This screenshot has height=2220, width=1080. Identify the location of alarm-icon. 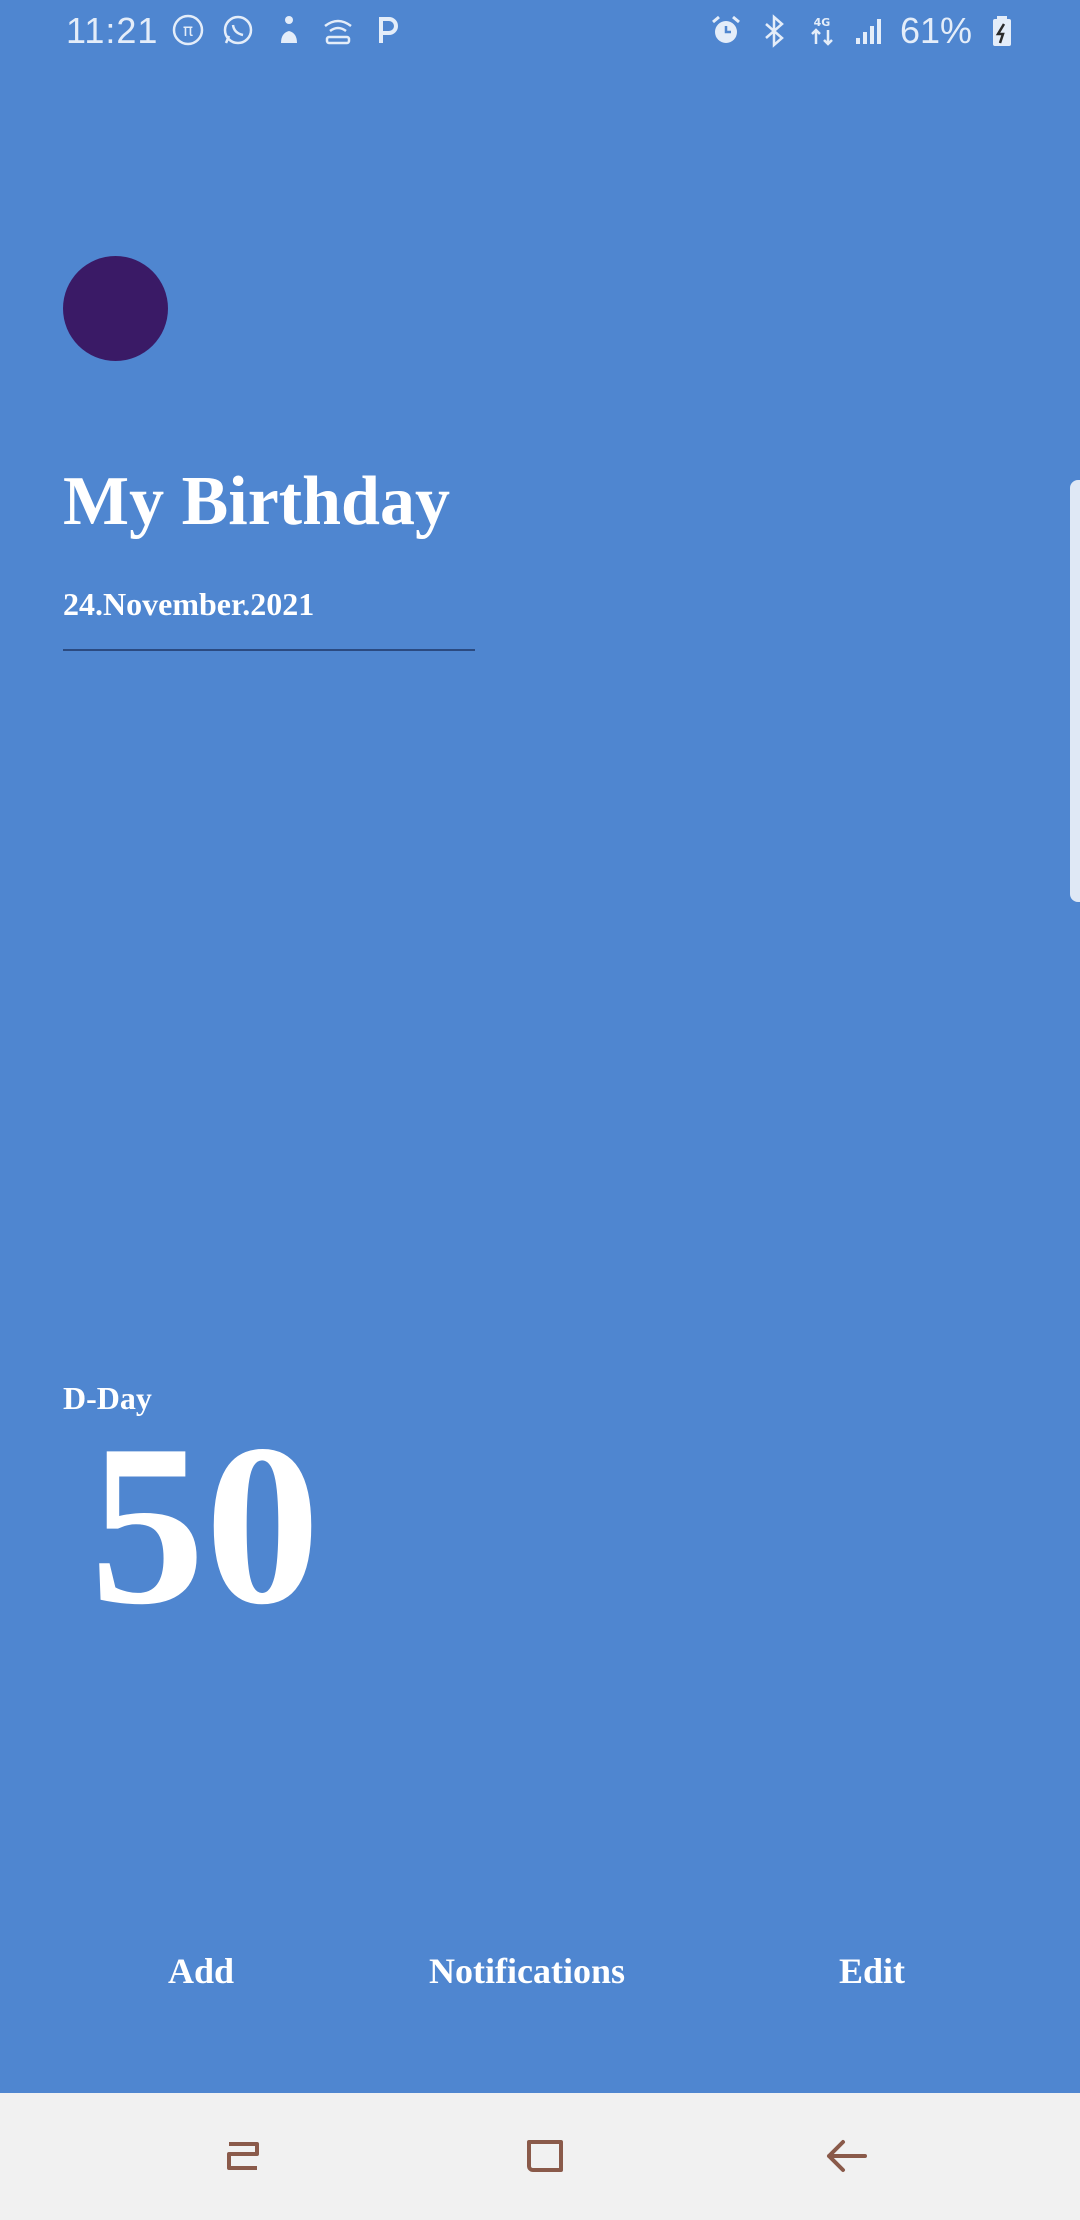
(726, 31).